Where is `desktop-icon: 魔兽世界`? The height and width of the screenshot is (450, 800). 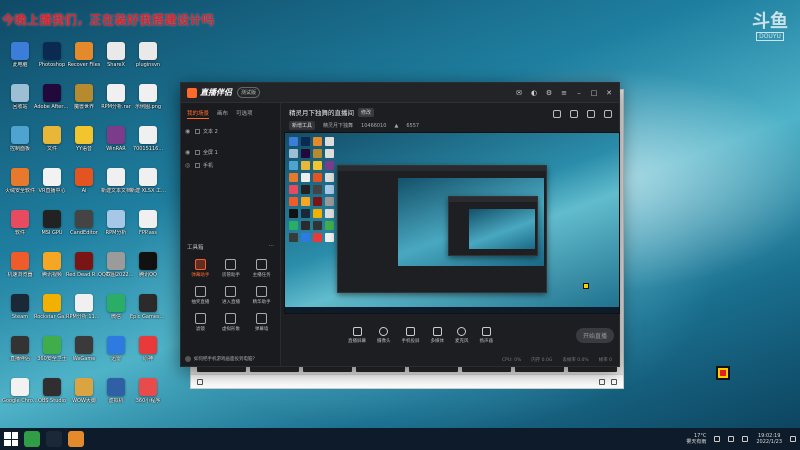 desktop-icon: 魔兽世界 is located at coordinates (84, 102).